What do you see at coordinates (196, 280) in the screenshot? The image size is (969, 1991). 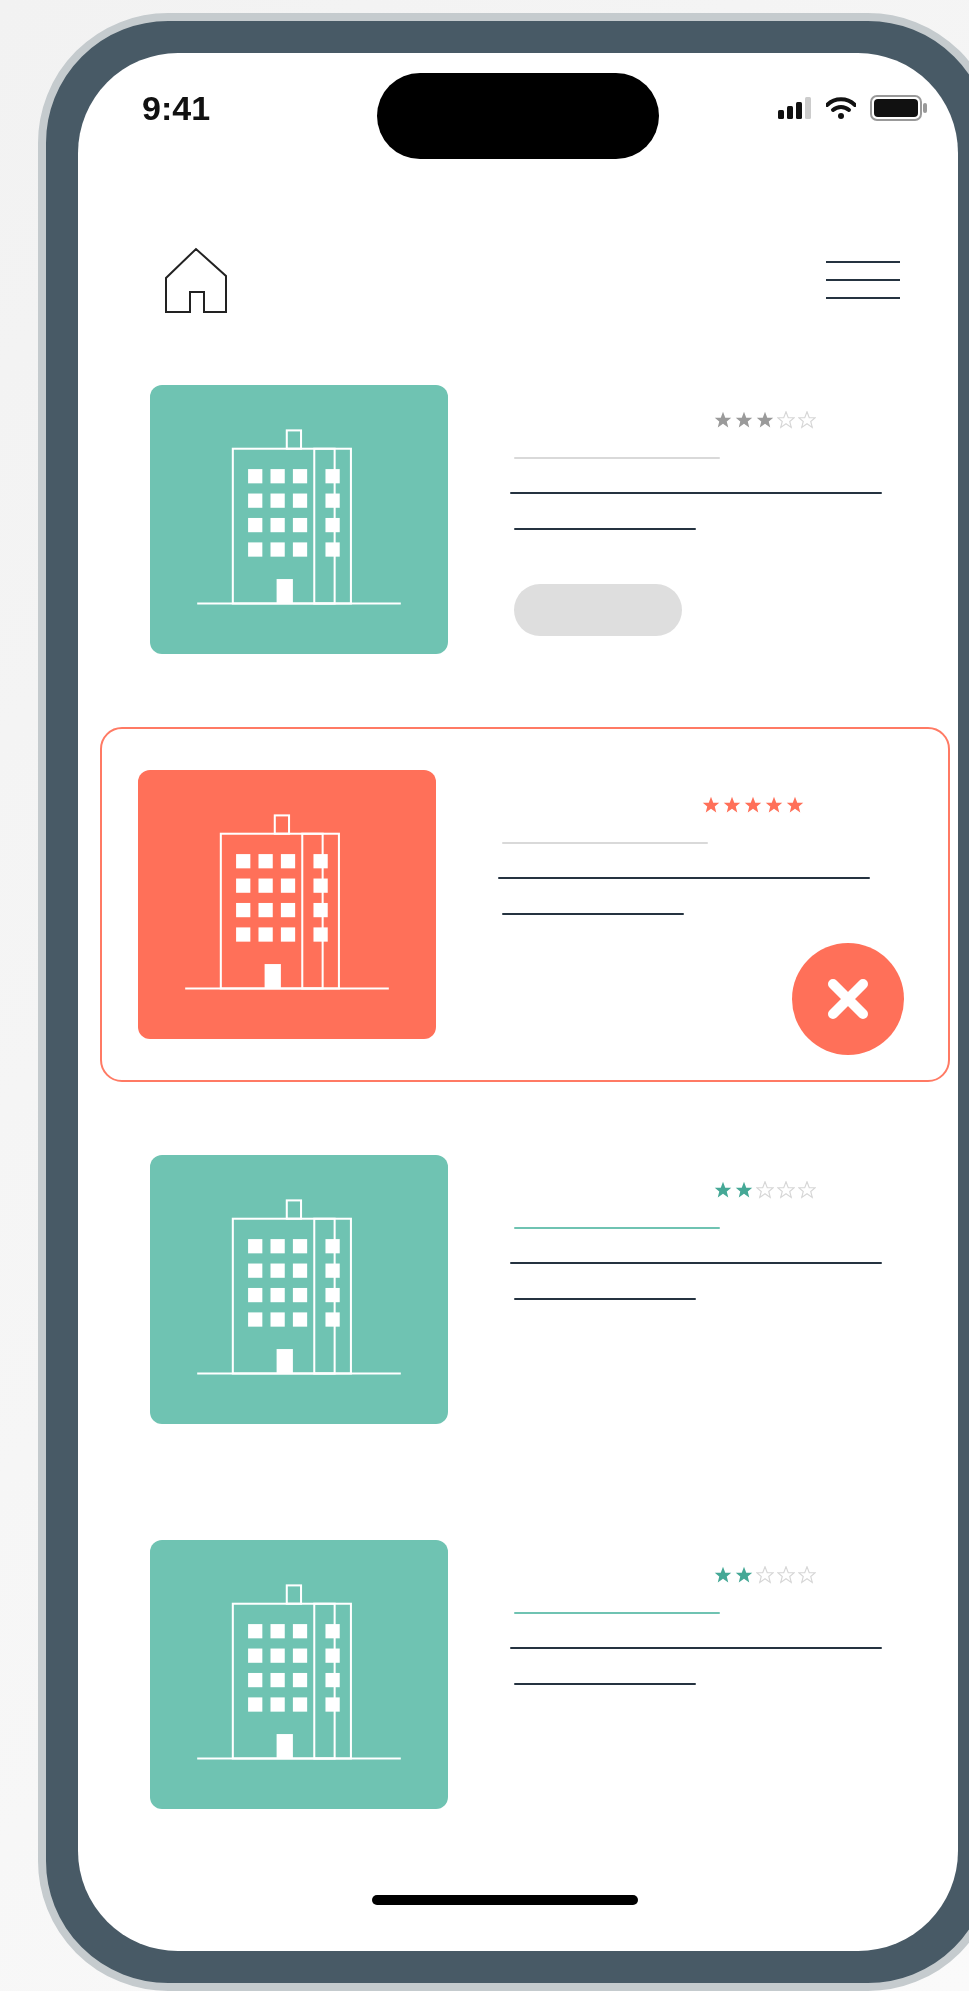 I see `home-icon` at bounding box center [196, 280].